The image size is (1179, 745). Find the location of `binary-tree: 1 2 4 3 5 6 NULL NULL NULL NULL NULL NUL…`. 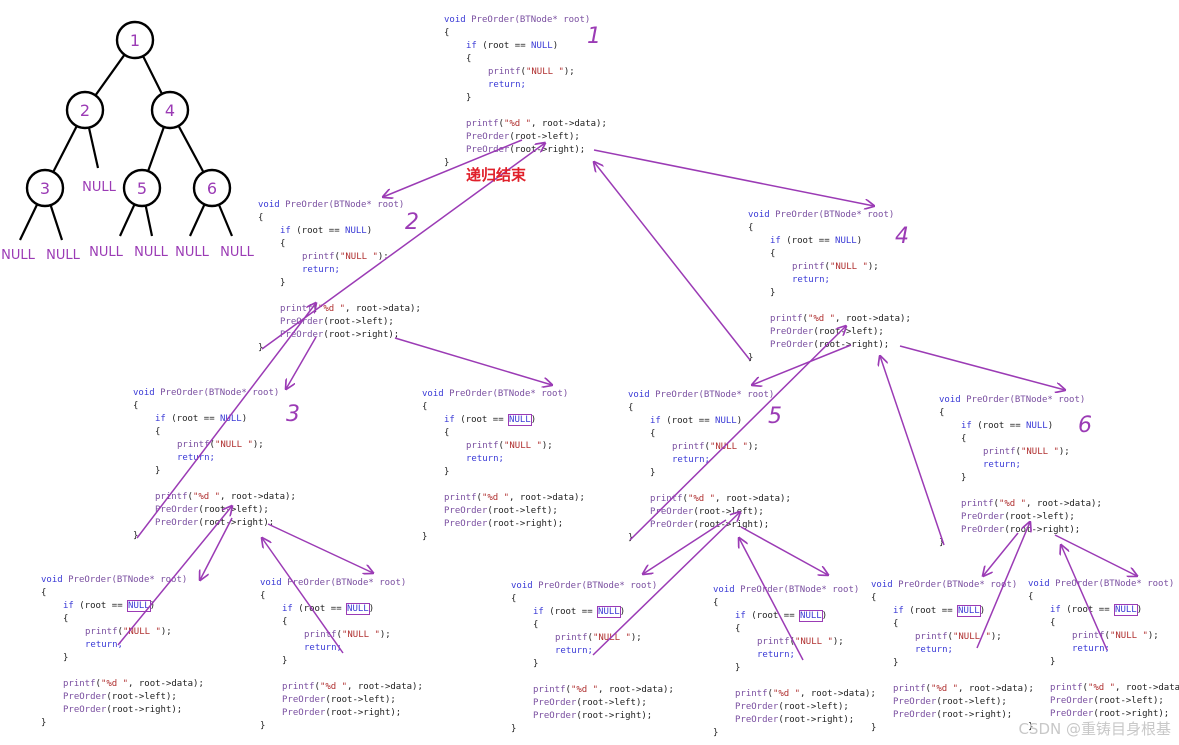

binary-tree: 1 2 4 3 5 6 NULL NULL NULL NULL NULL NUL… is located at coordinates (128, 141).